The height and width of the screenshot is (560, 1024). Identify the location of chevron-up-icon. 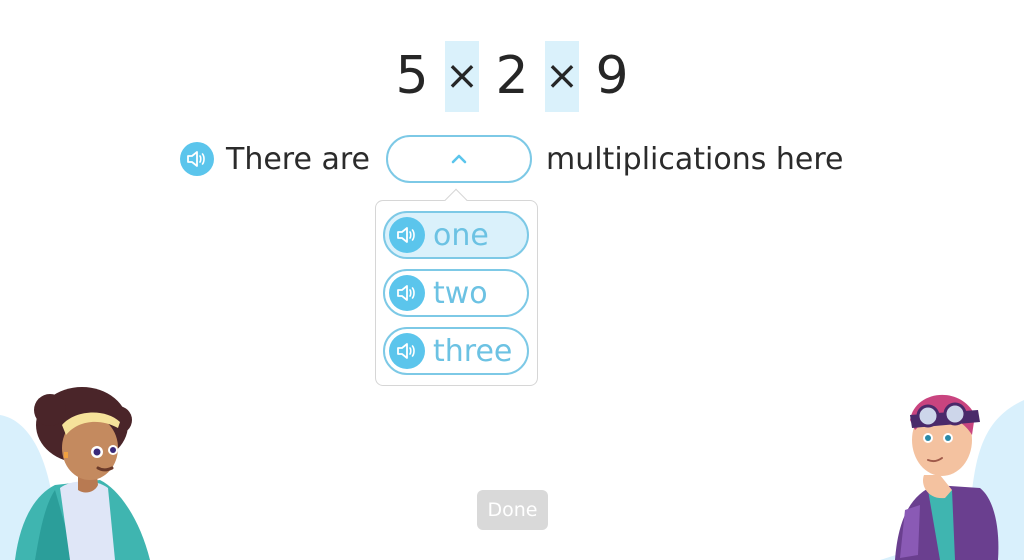
(459, 159).